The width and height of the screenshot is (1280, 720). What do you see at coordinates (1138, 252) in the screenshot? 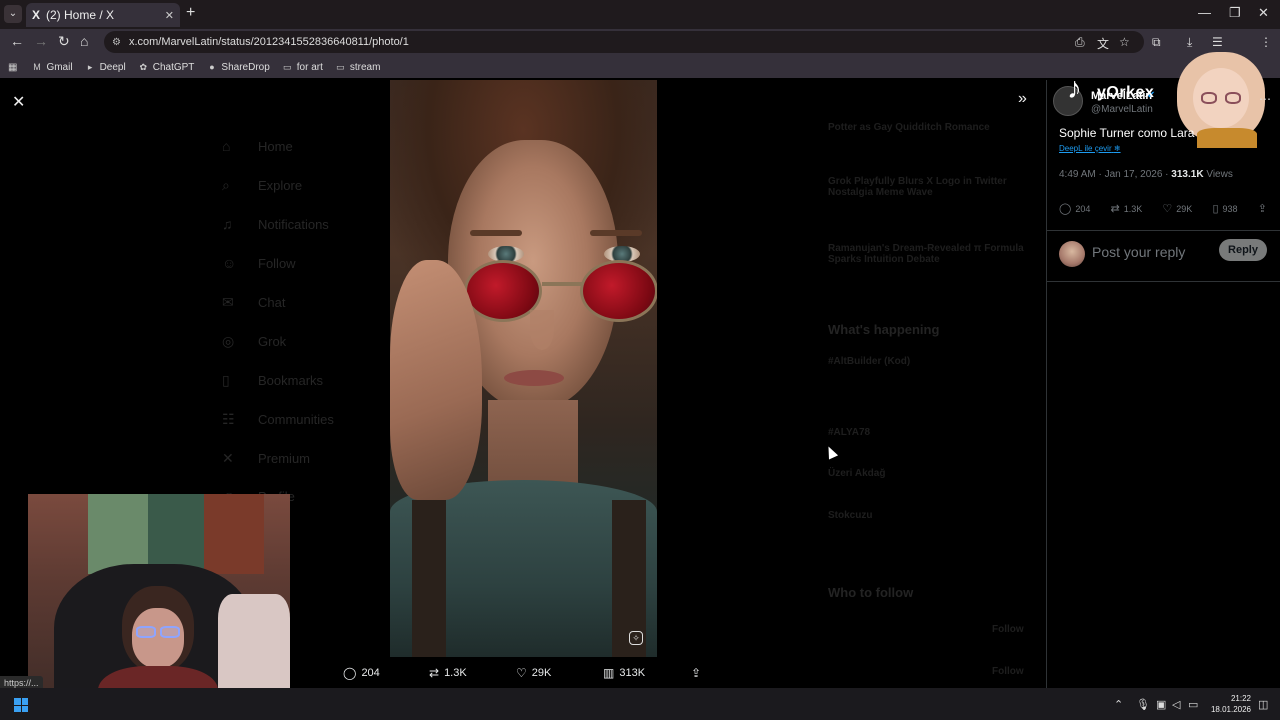
I see `reply-input: Post your reply` at bounding box center [1138, 252].